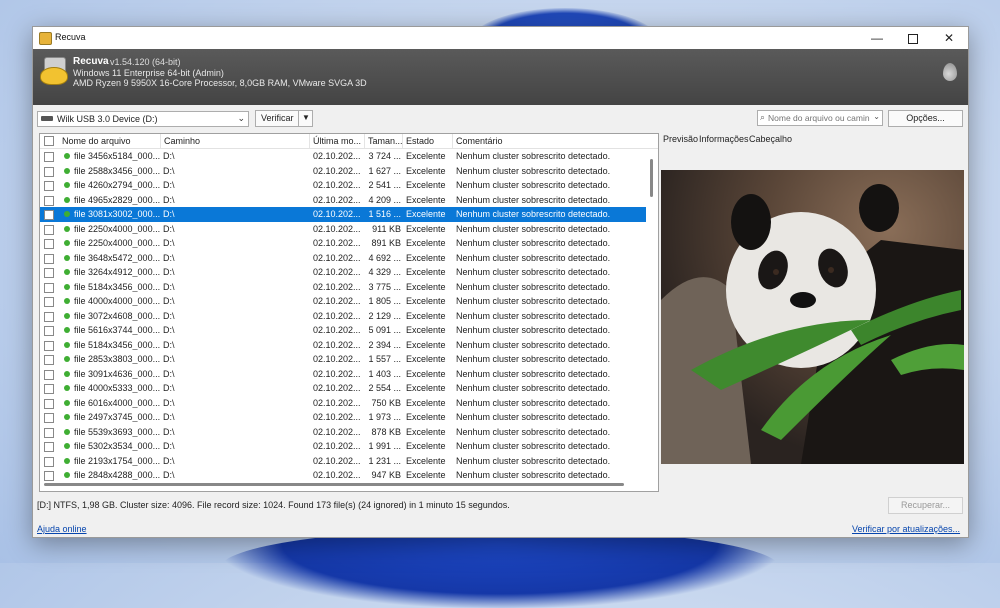 The image size is (1000, 608). I want to click on app-name: Recuva, so click(91, 61).